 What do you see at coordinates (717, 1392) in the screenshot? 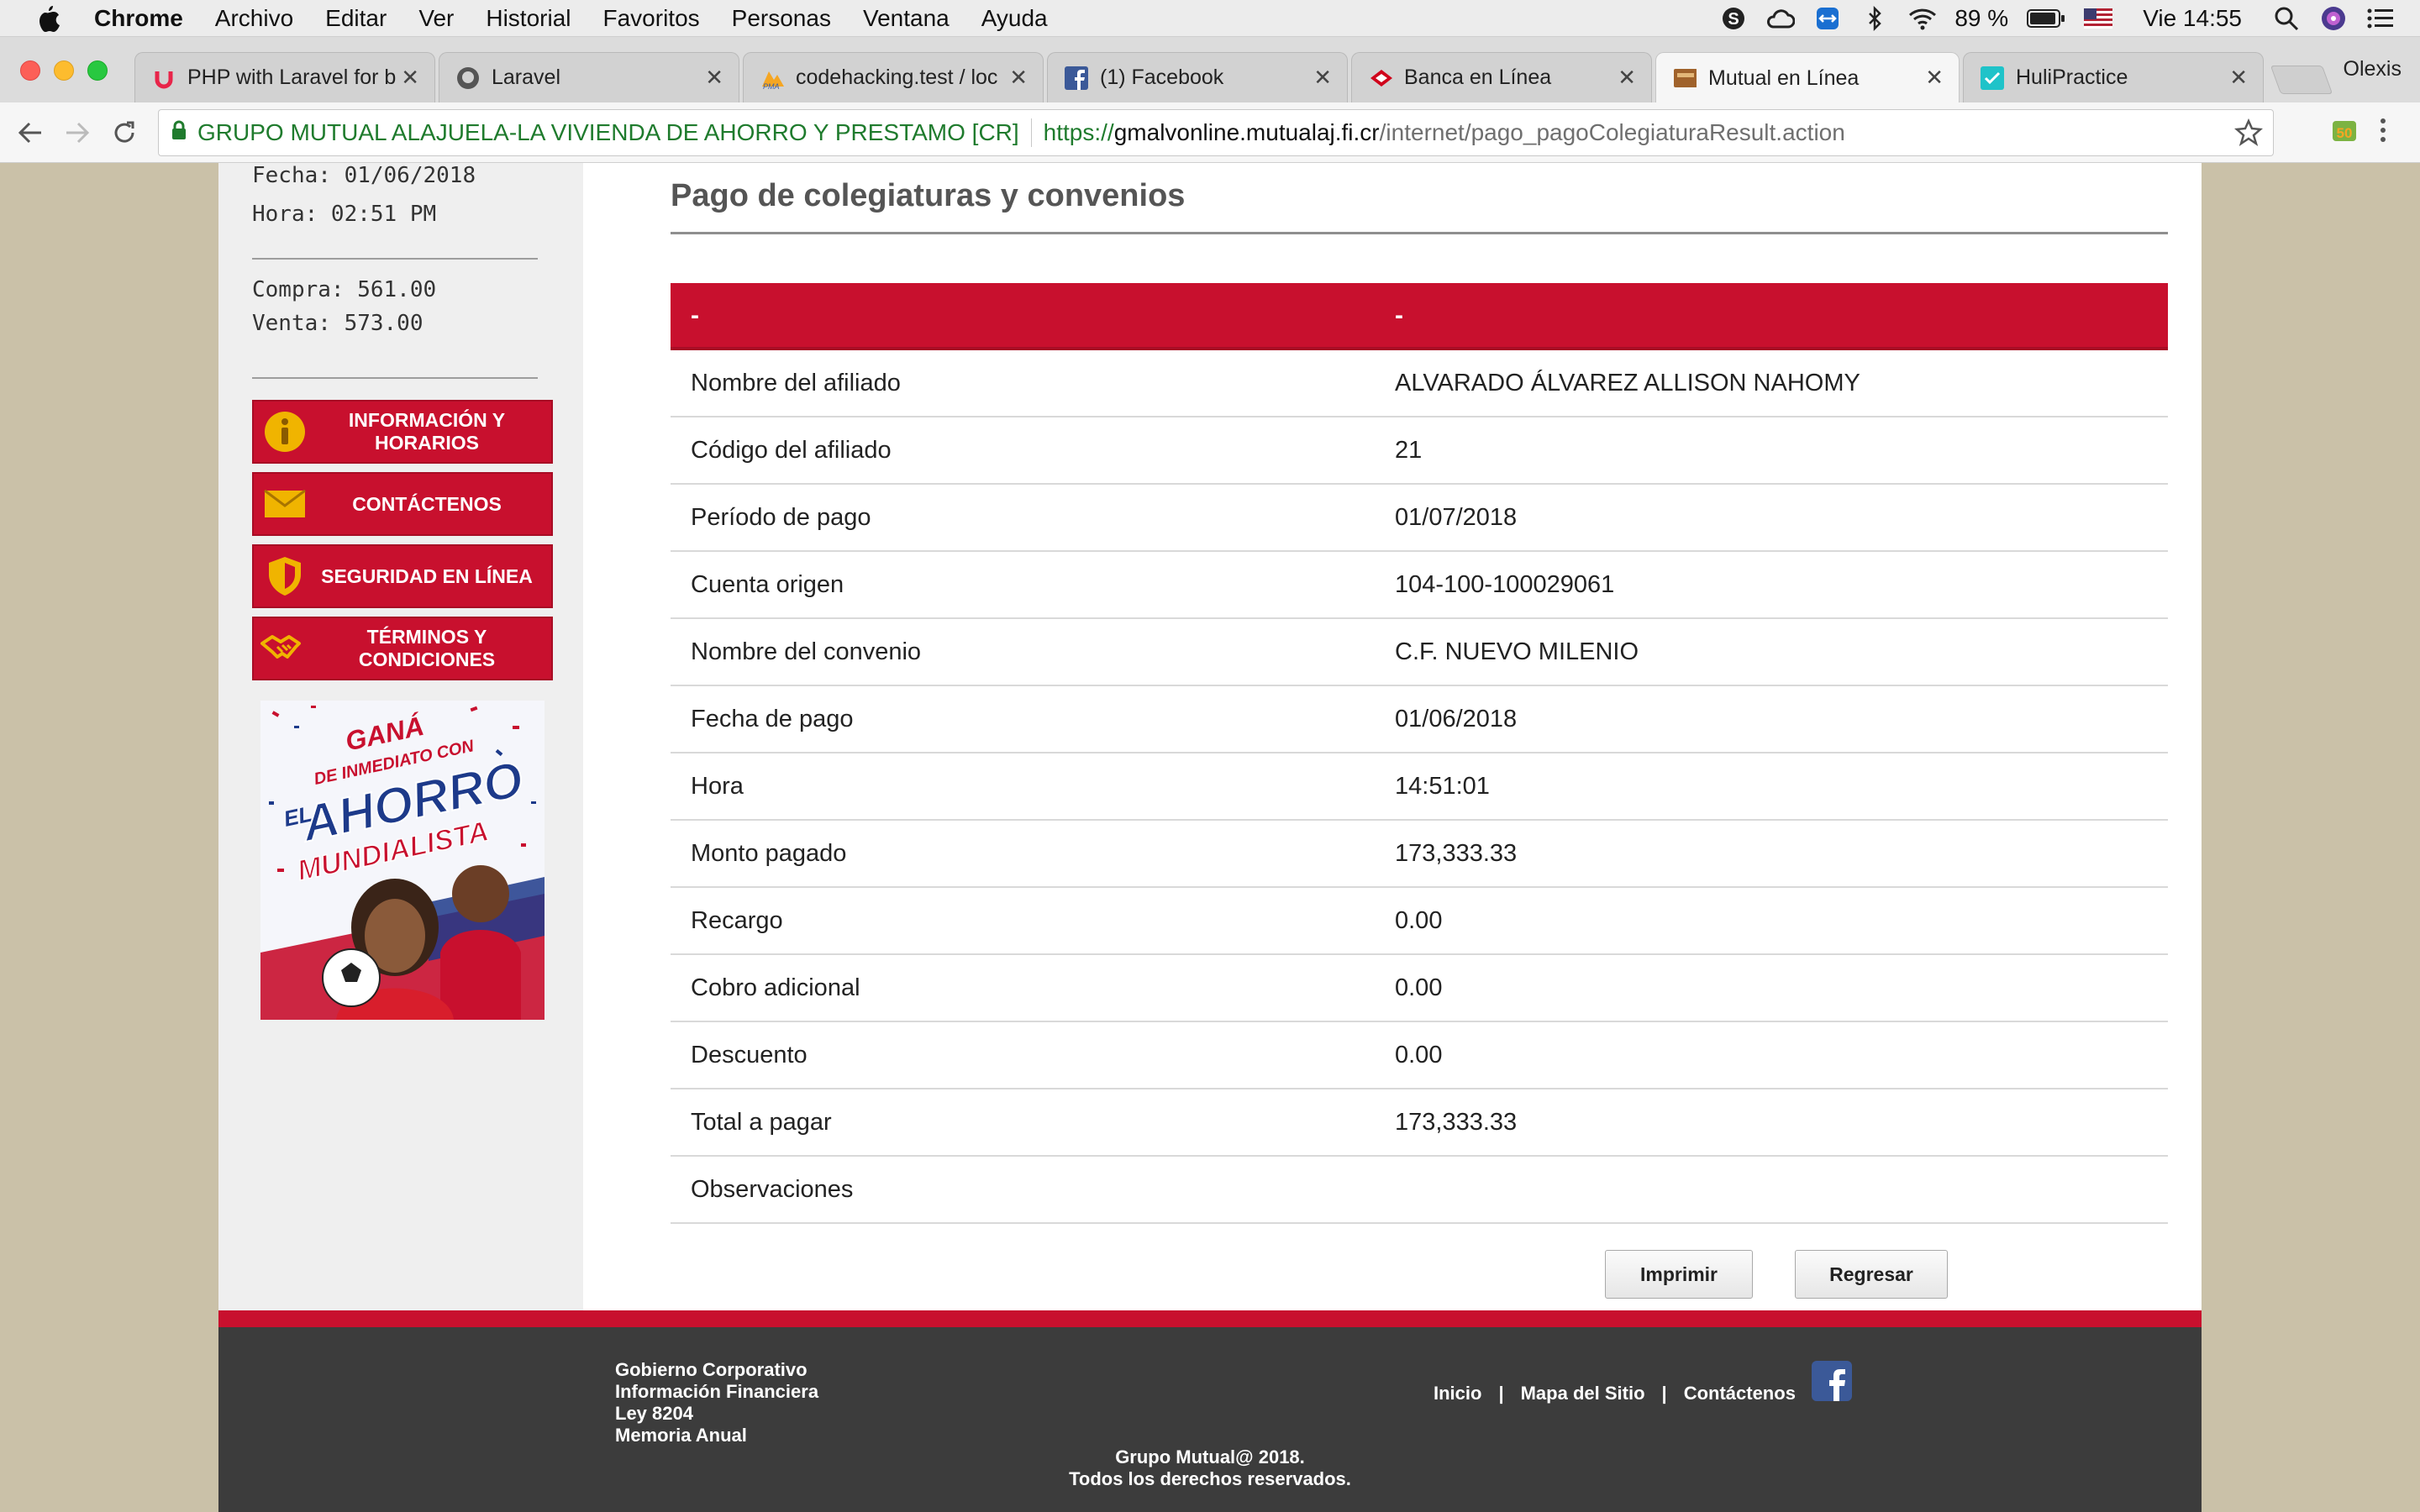
I see `footer-link-informacion-financiera: Información Financiera` at bounding box center [717, 1392].